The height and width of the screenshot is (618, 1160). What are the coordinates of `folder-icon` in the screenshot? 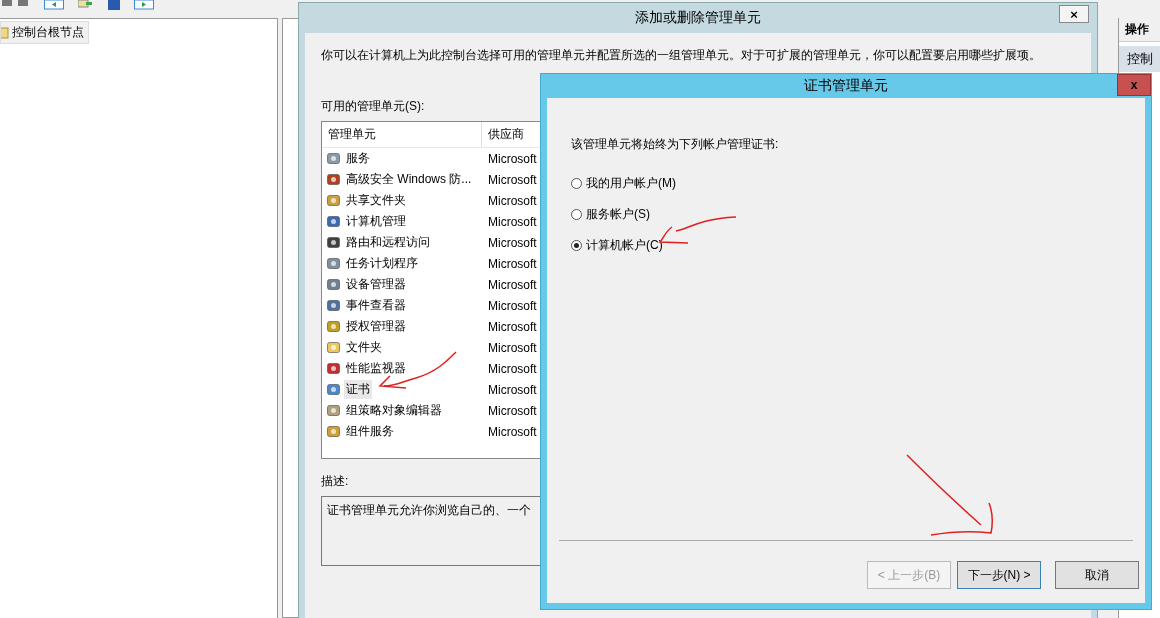 It's located at (5, 32).